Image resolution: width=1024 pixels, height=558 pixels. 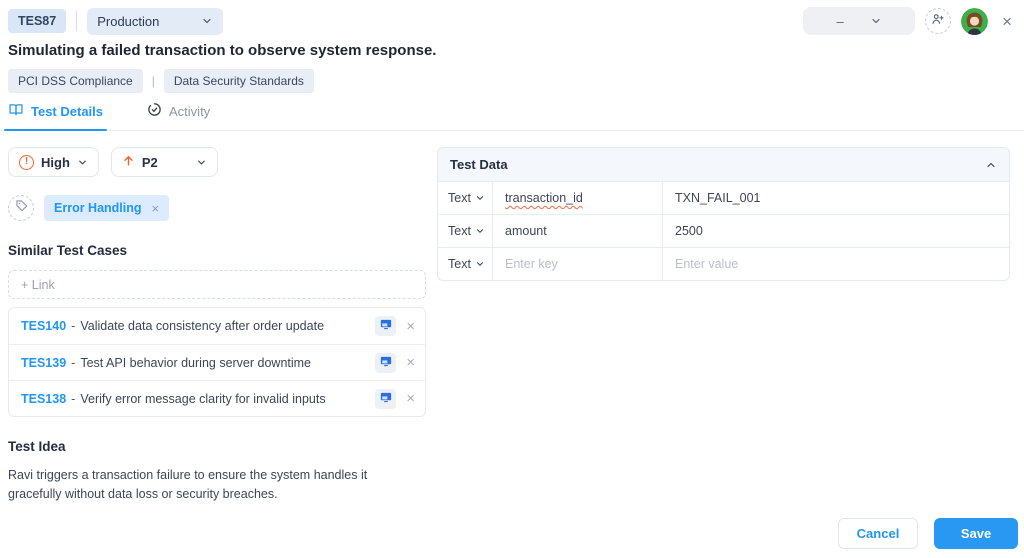 What do you see at coordinates (928, 533) in the screenshot?
I see `footer-actions: Cancel Save` at bounding box center [928, 533].